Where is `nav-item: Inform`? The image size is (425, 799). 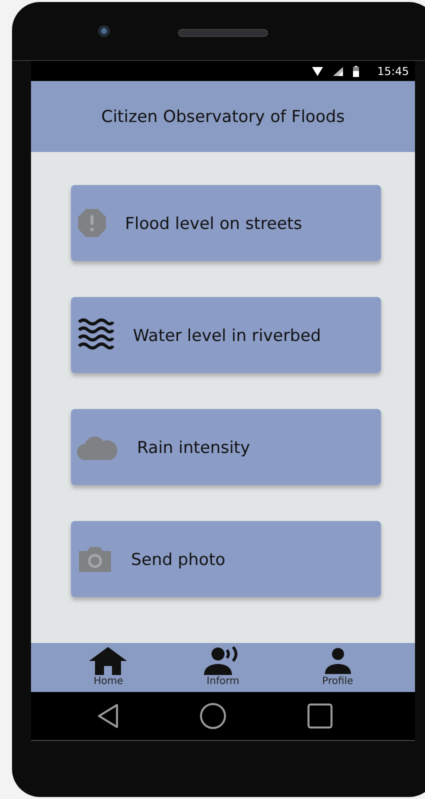 nav-item: Inform is located at coordinates (223, 667).